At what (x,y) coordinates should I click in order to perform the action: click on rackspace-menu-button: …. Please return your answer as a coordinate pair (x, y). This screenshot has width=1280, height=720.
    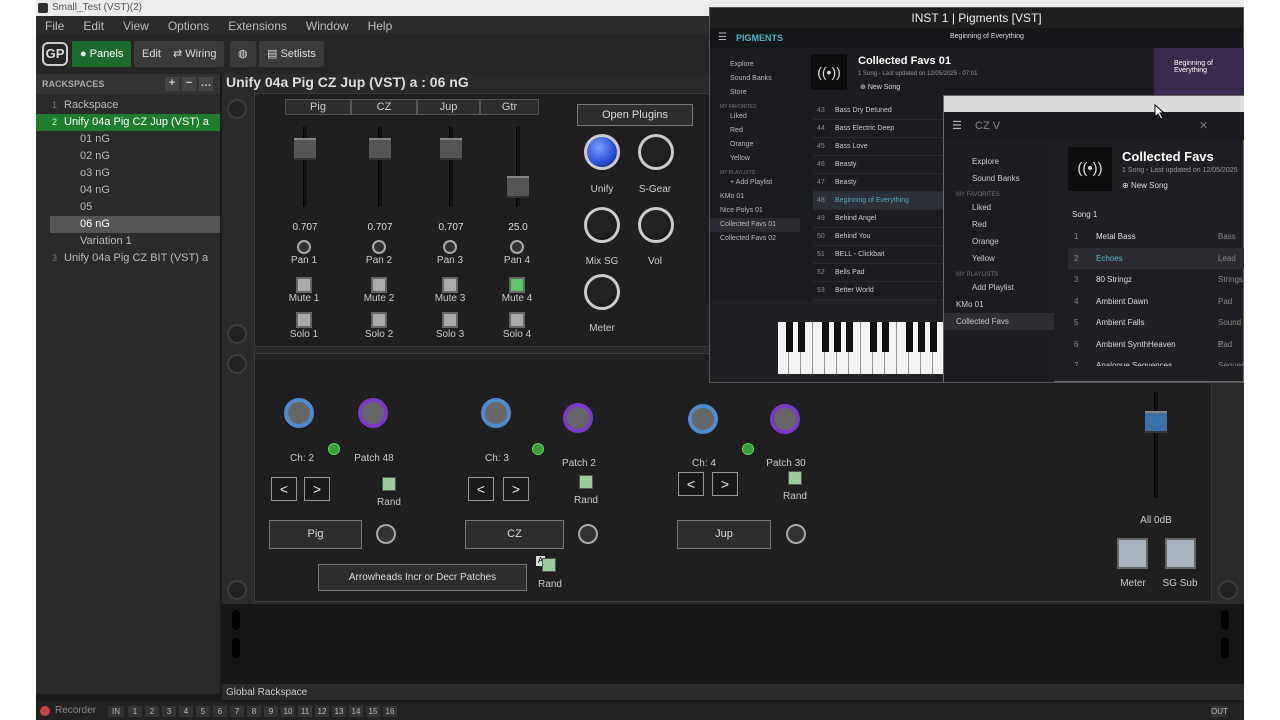
    Looking at the image, I should click on (206, 84).